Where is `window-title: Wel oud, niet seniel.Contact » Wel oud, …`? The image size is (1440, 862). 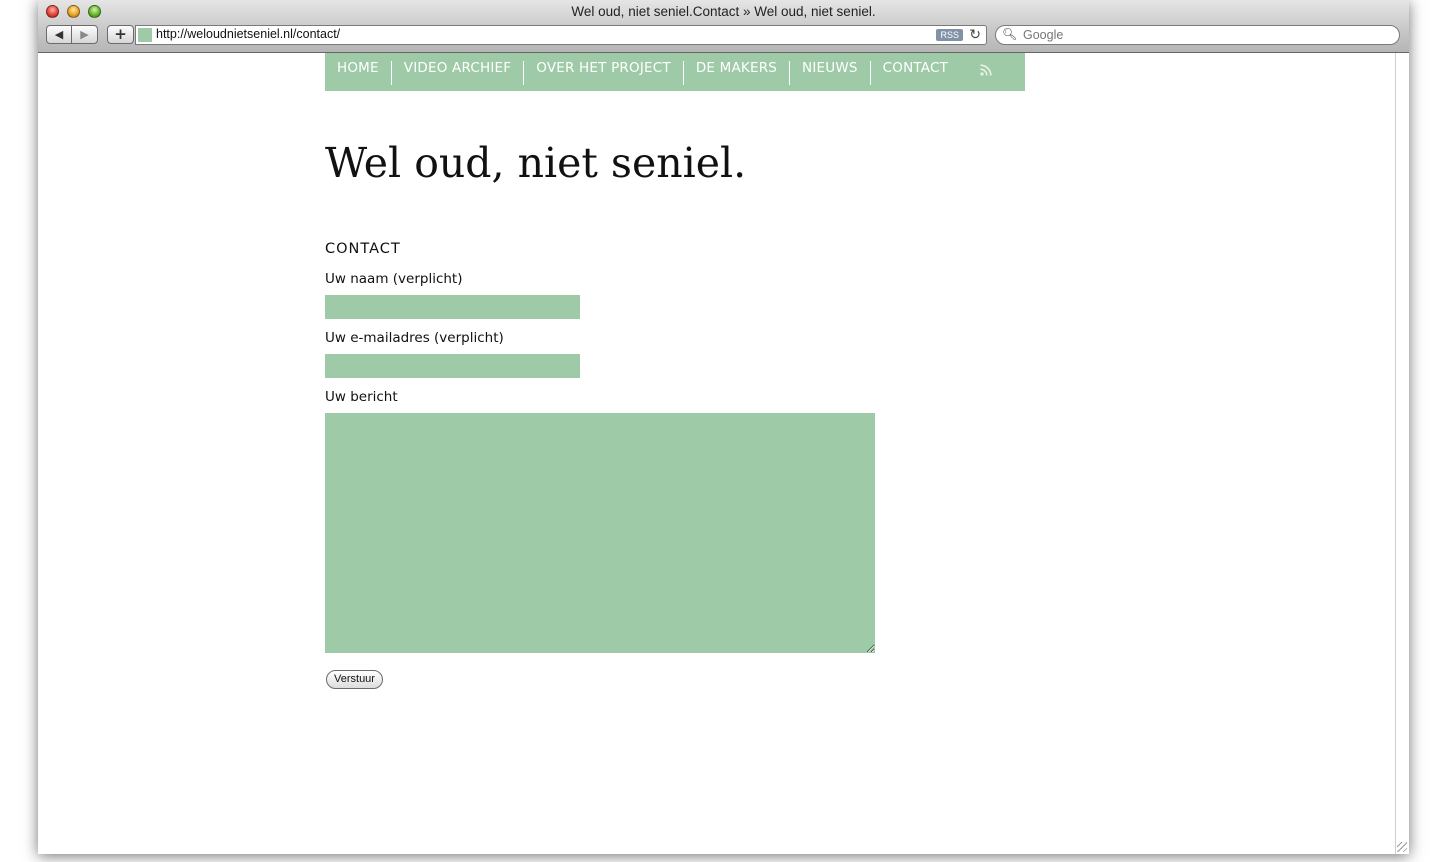
window-title: Wel oud, niet seniel.Contact » Wel oud, … is located at coordinates (723, 11).